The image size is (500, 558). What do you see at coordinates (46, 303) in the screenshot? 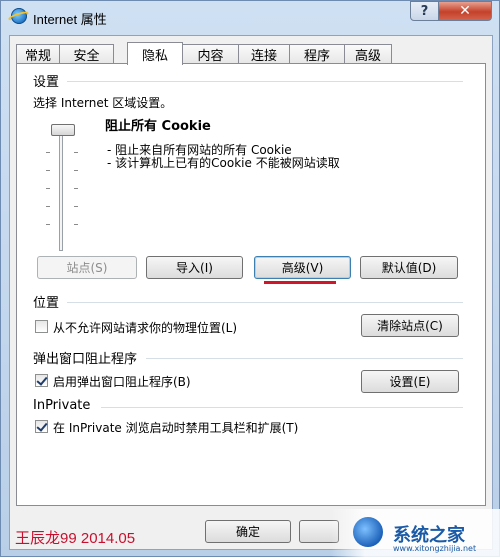
I see `location-heading: 位置` at bounding box center [46, 303].